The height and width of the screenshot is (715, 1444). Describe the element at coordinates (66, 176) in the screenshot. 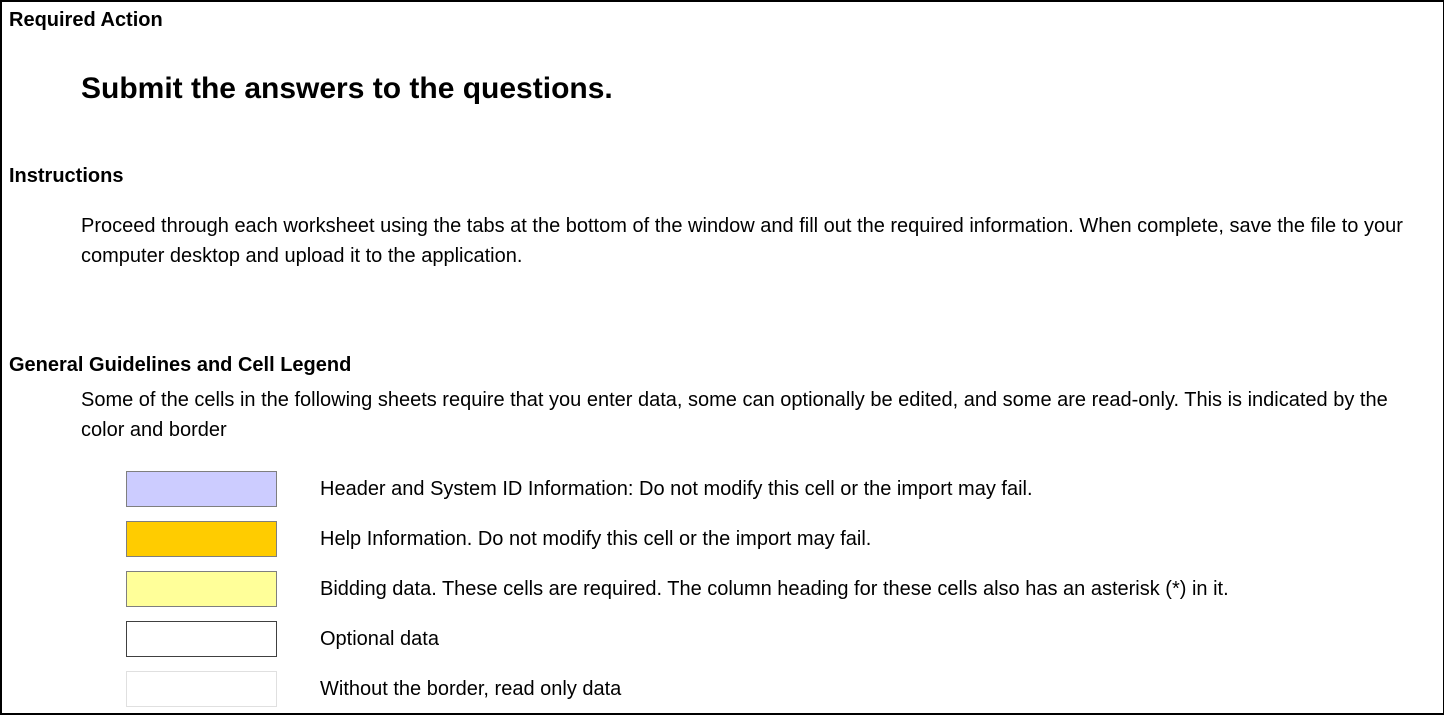

I see `instructions-label: Instructions` at that location.